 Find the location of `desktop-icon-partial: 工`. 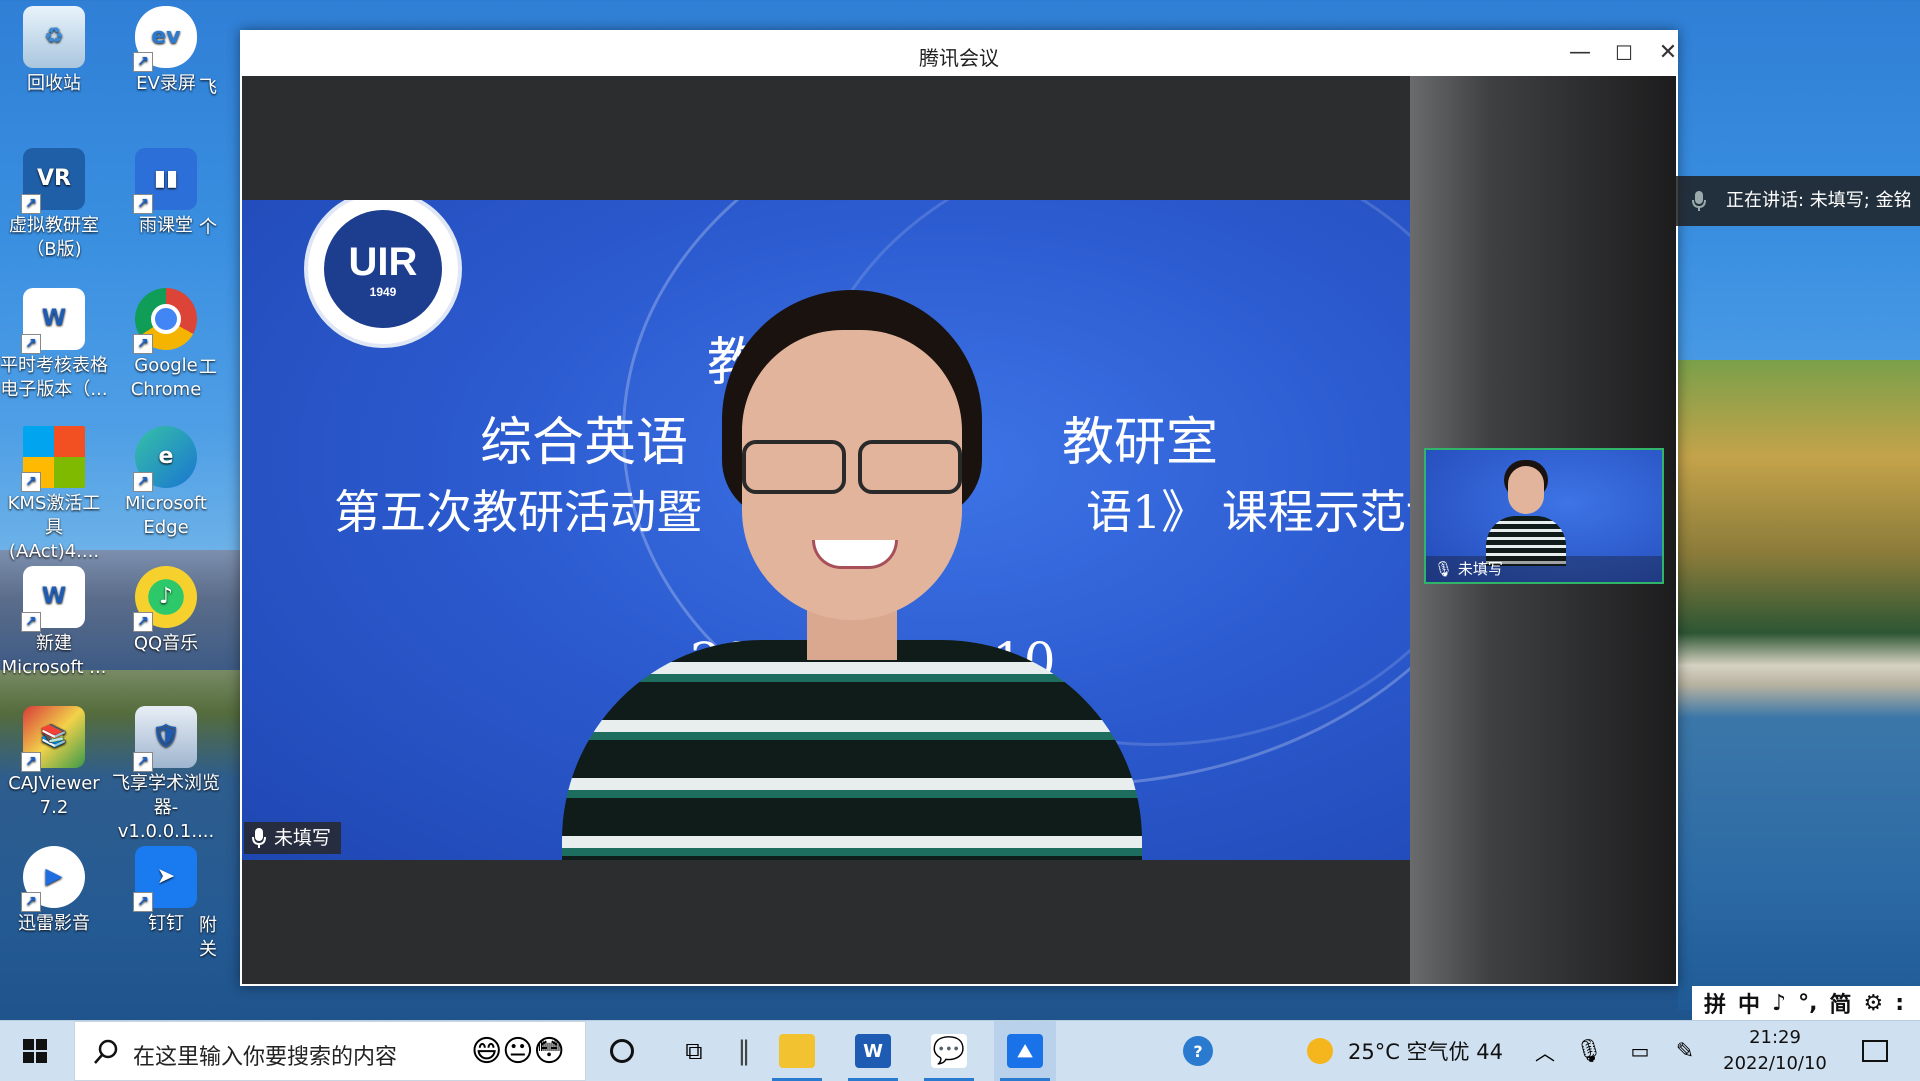

desktop-icon-partial: 工 is located at coordinates (208, 368).